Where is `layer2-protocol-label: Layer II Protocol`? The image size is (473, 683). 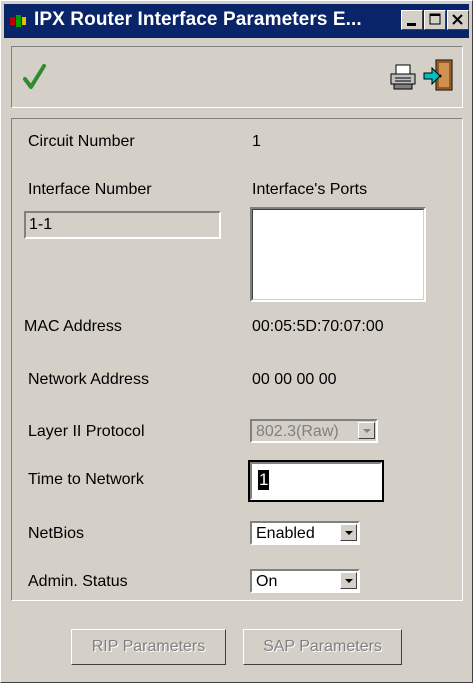
layer2-protocol-label: Layer II Protocol is located at coordinates (86, 431).